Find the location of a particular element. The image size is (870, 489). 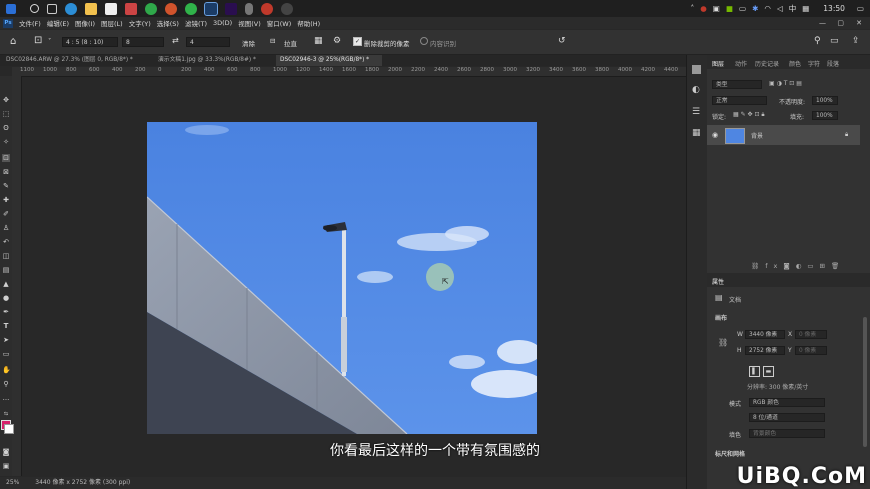

menu-filter: 滤镜(T) is located at coordinates (196, 23).